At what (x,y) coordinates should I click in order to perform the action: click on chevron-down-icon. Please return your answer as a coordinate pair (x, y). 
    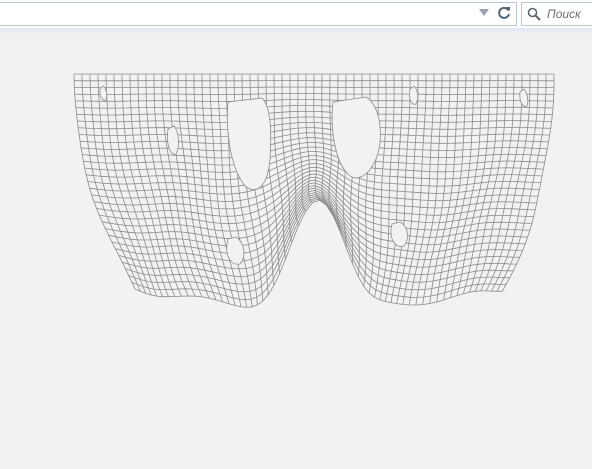
    Looking at the image, I should click on (484, 12).